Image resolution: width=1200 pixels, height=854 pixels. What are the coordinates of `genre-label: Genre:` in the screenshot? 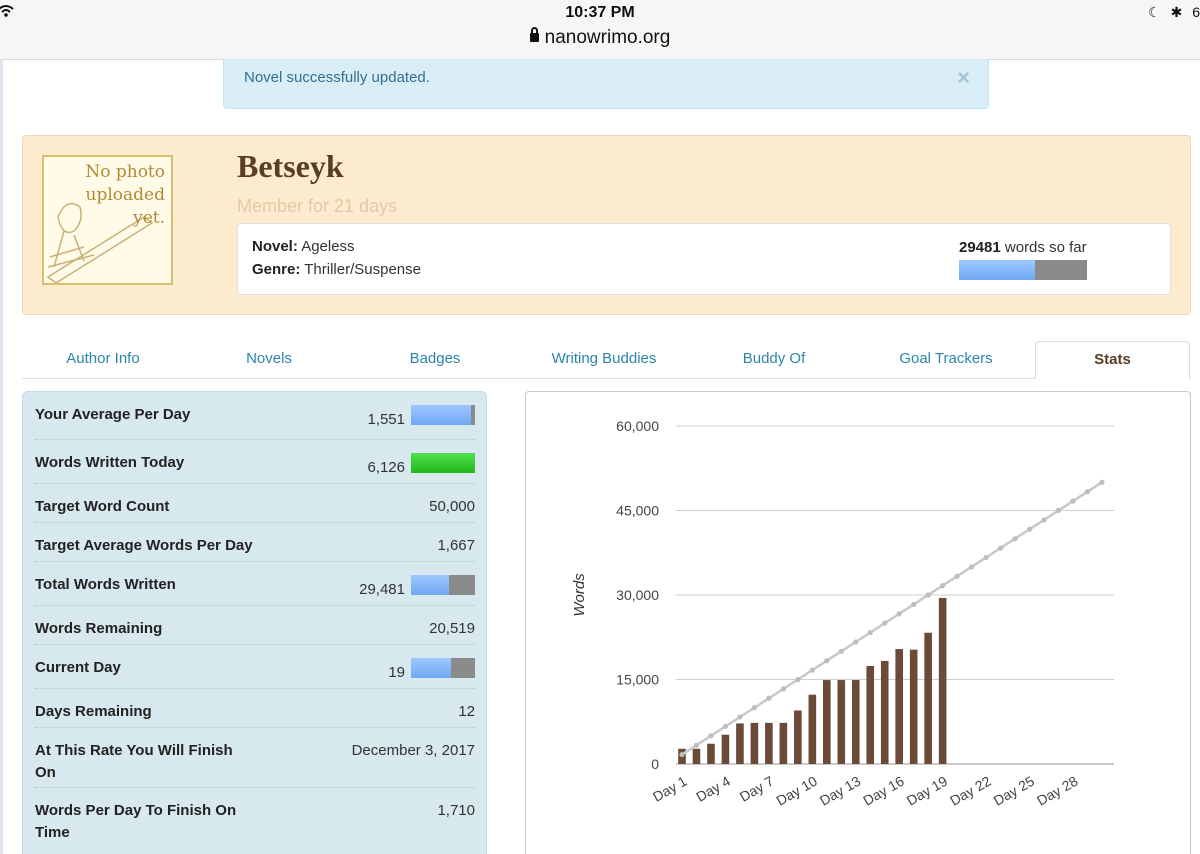 It's located at (276, 269).